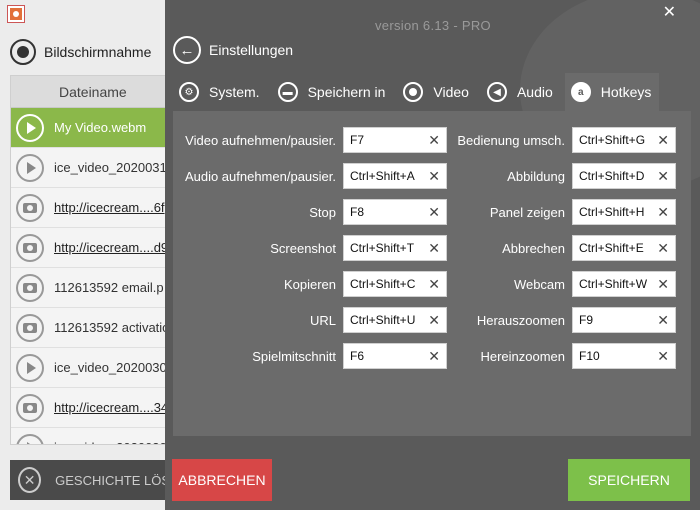  I want to click on tab-video: Video, so click(436, 92).